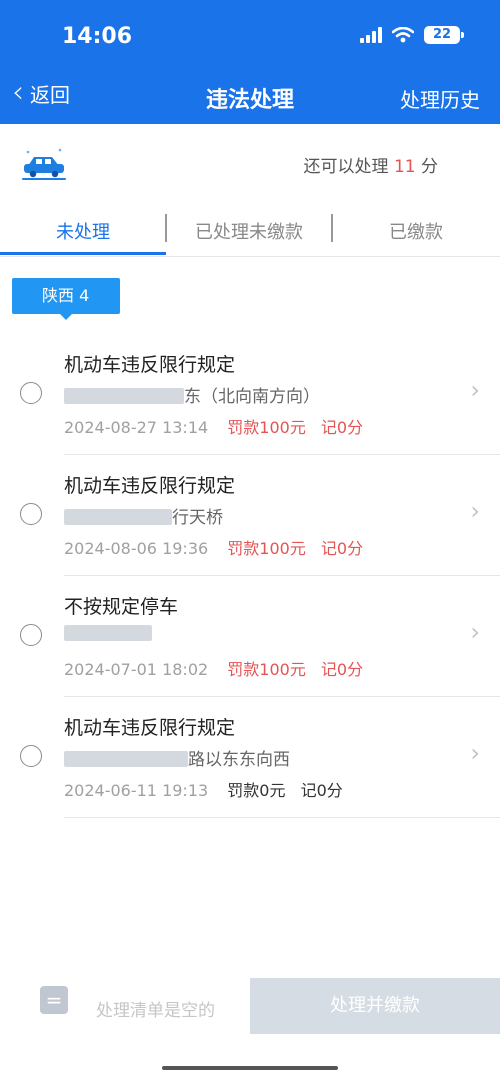 Image resolution: width=500 pixels, height=1070 pixels. I want to click on violation-date: 2024-08-27 13:14, so click(136, 427).